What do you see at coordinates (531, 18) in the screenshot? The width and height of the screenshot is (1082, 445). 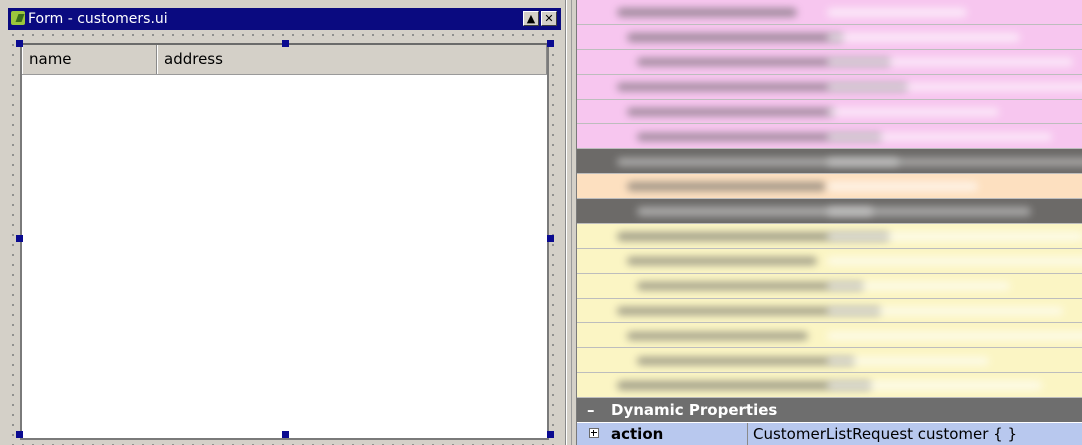 I see `maximize-button: ▲` at bounding box center [531, 18].